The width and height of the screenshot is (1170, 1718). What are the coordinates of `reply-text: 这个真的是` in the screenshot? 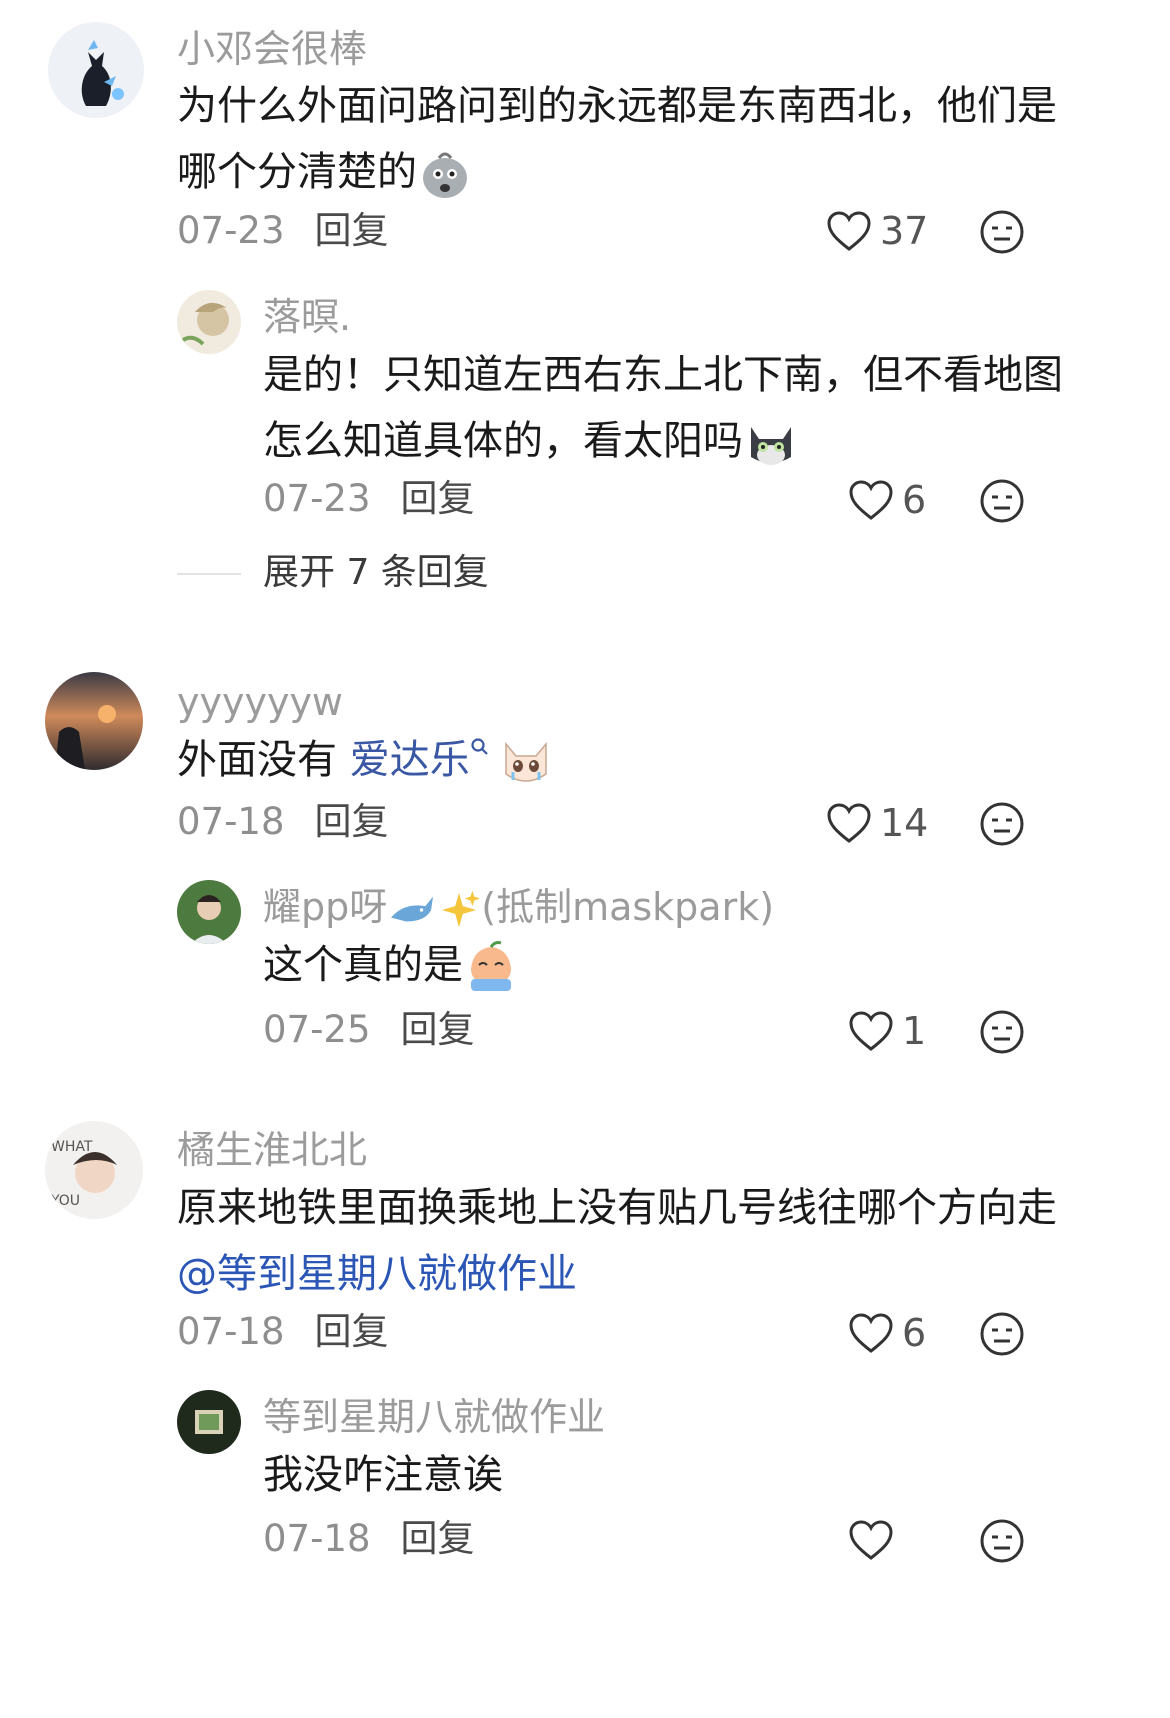 It's located at (390, 965).